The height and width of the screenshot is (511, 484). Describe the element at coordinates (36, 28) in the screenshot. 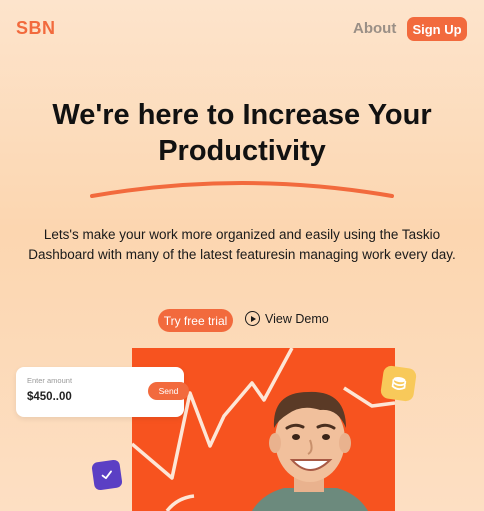

I see `logo: SBN` at that location.